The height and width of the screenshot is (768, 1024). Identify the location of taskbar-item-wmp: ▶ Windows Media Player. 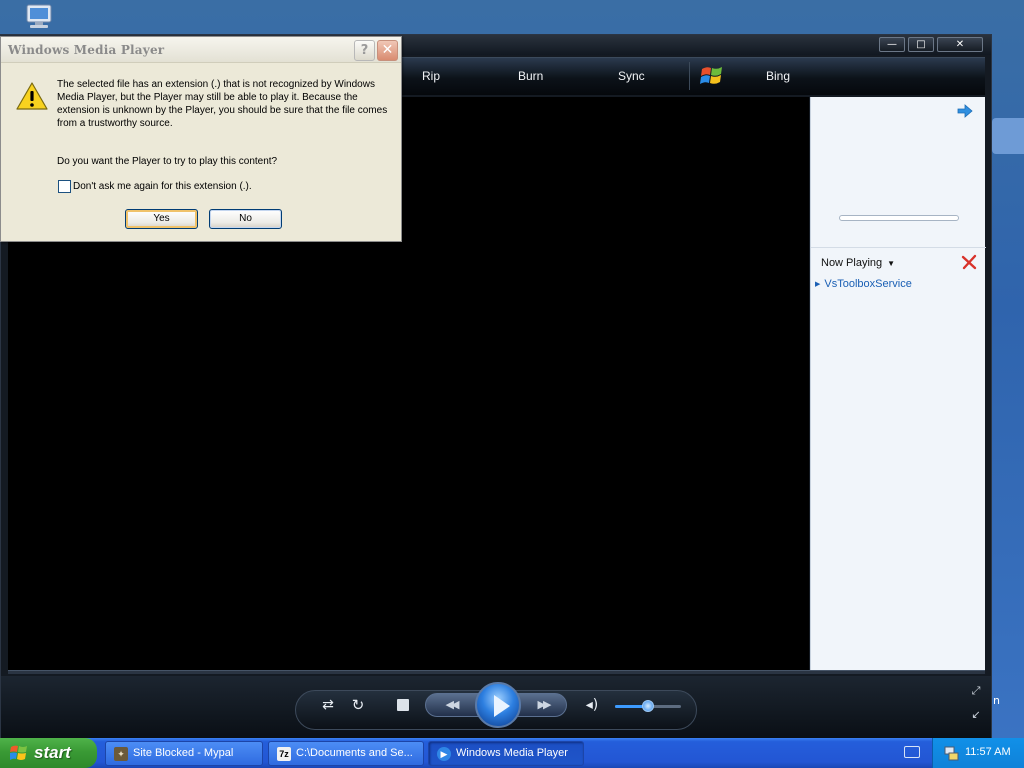
(506, 753).